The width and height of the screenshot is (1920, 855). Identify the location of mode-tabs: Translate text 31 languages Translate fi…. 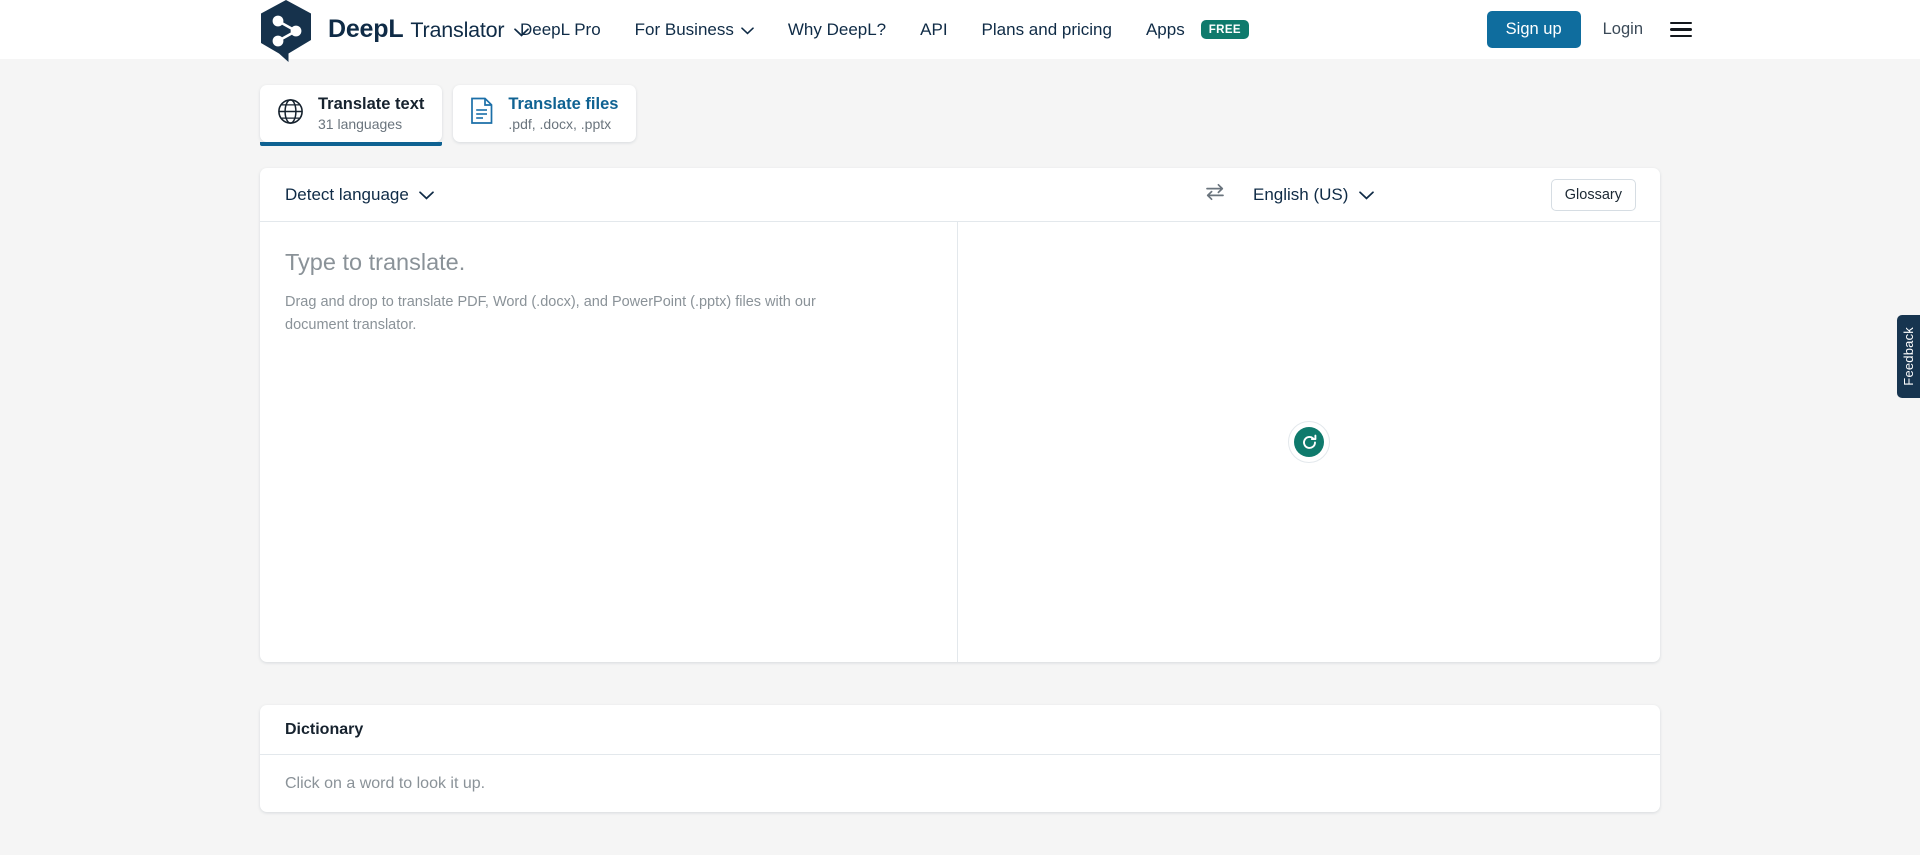
(448, 115).